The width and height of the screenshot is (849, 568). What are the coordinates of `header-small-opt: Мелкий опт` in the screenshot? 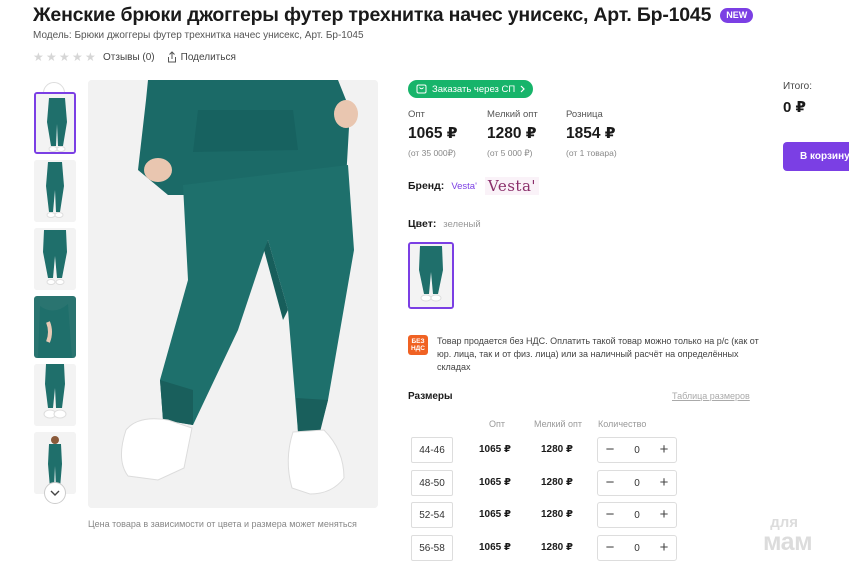 It's located at (558, 424).